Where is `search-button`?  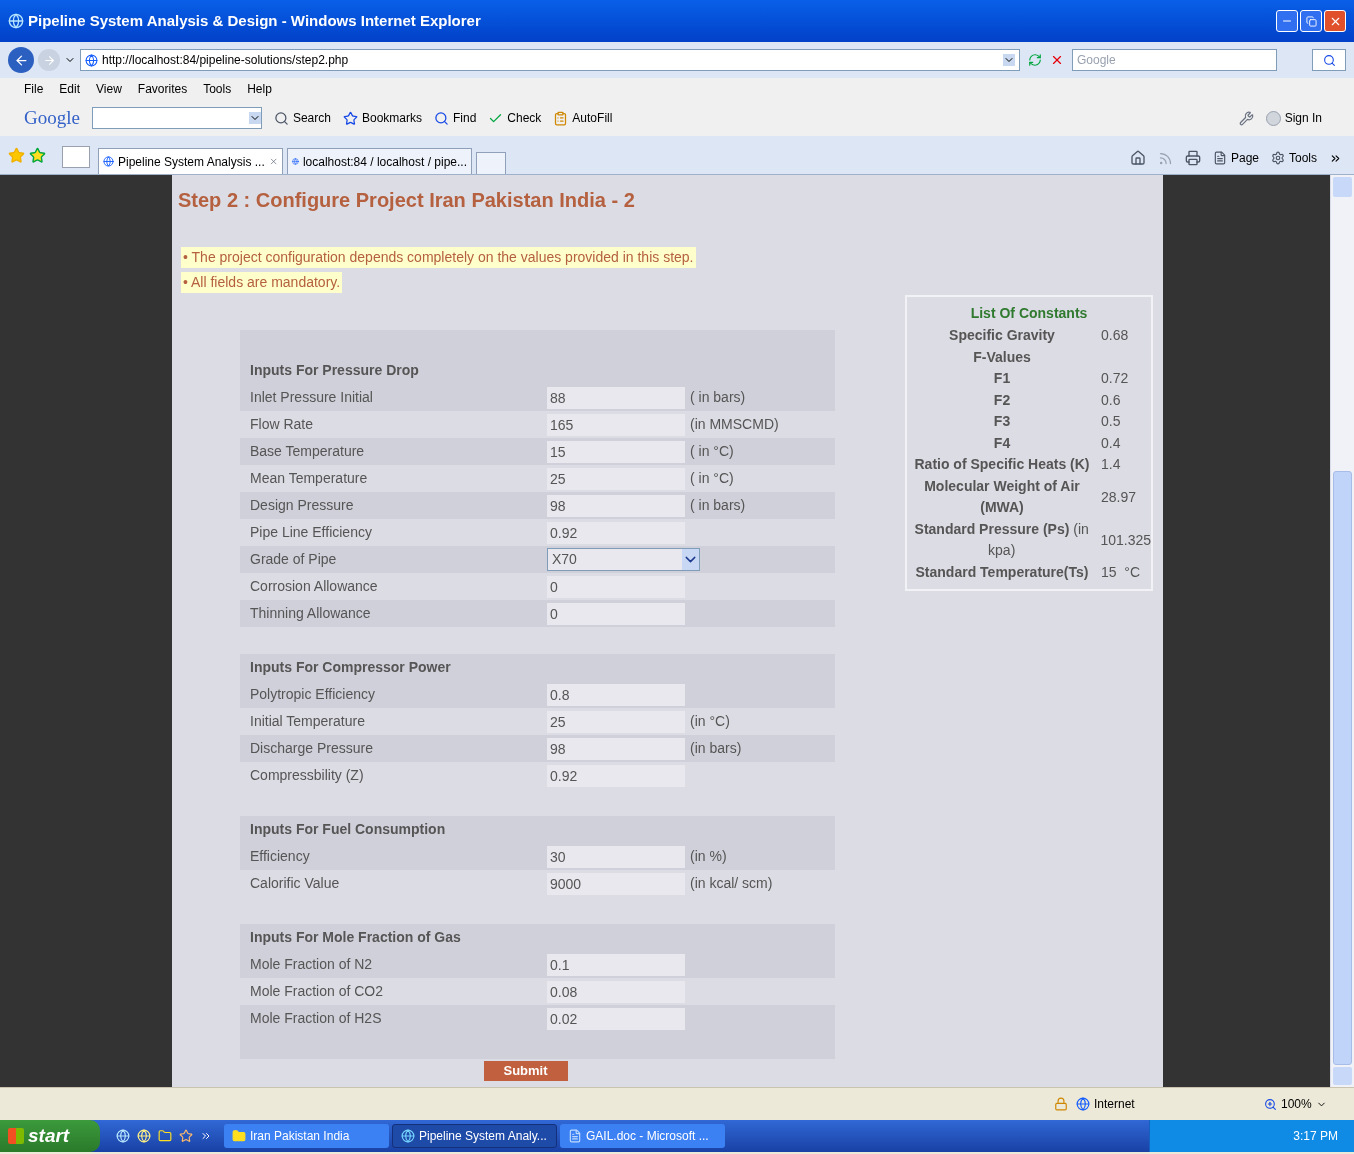 search-button is located at coordinates (1329, 60).